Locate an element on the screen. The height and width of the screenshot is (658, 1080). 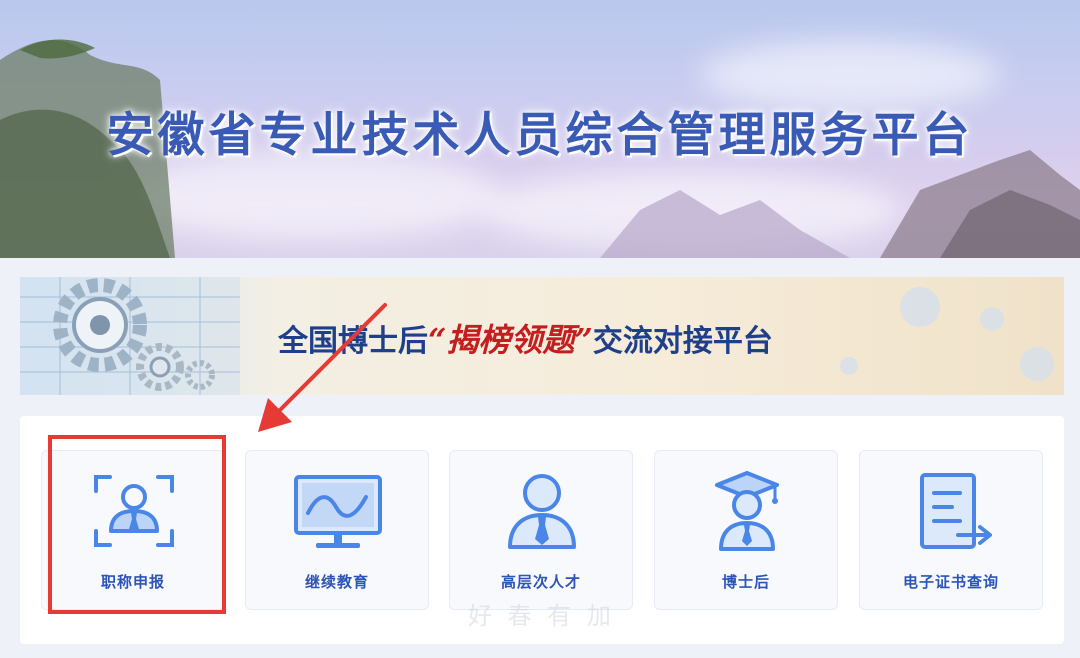
card-label: 继续教育 is located at coordinates (336, 582).